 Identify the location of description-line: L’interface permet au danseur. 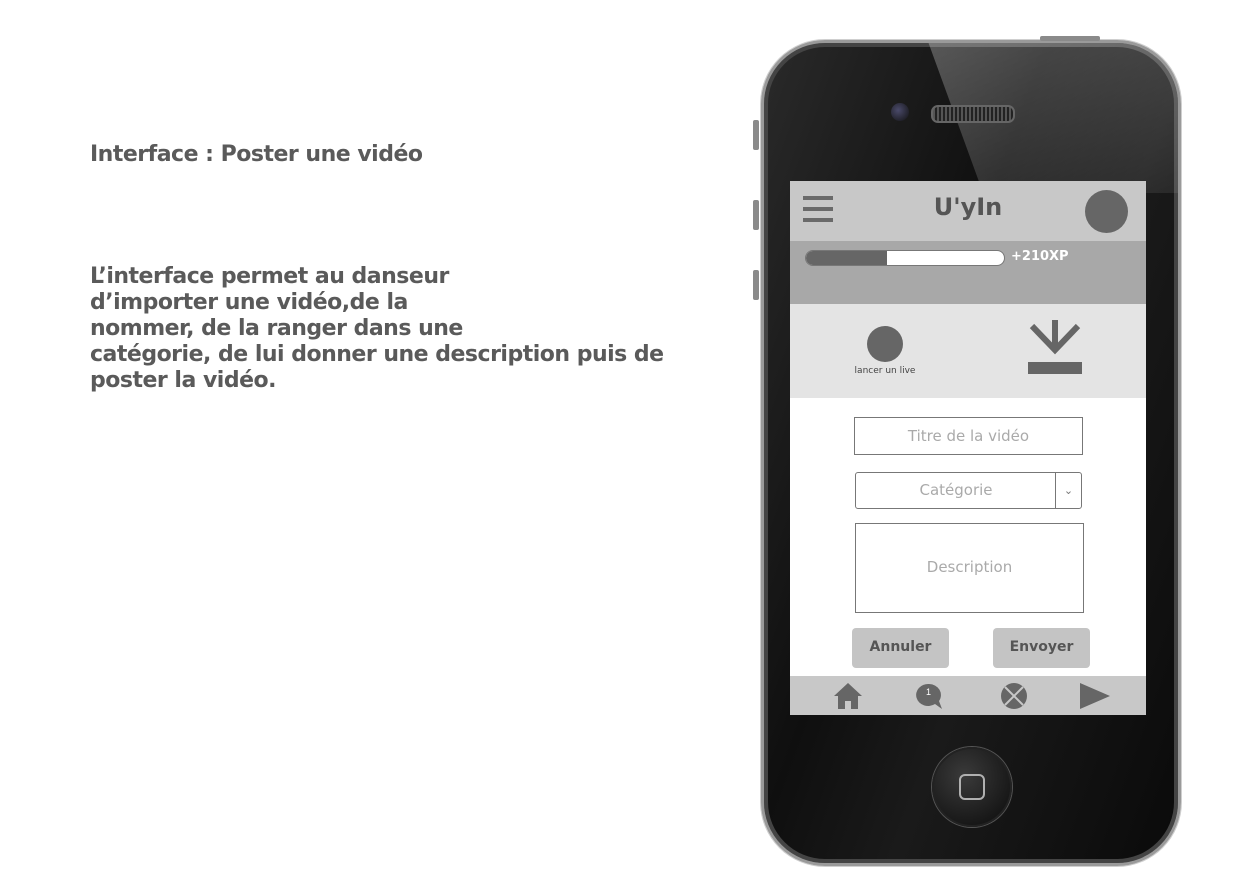
(269, 276).